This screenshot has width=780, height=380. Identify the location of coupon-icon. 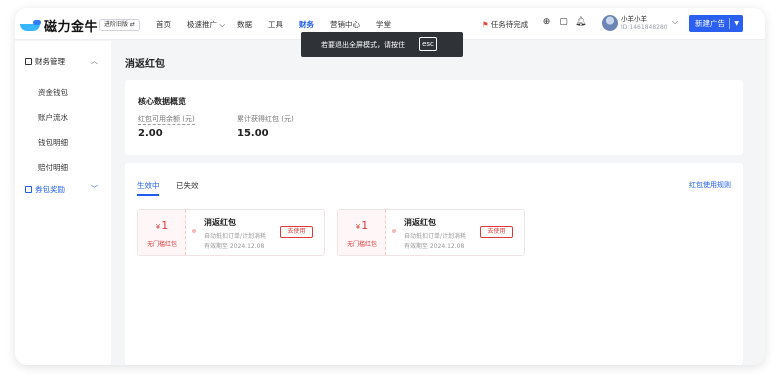
(28, 189).